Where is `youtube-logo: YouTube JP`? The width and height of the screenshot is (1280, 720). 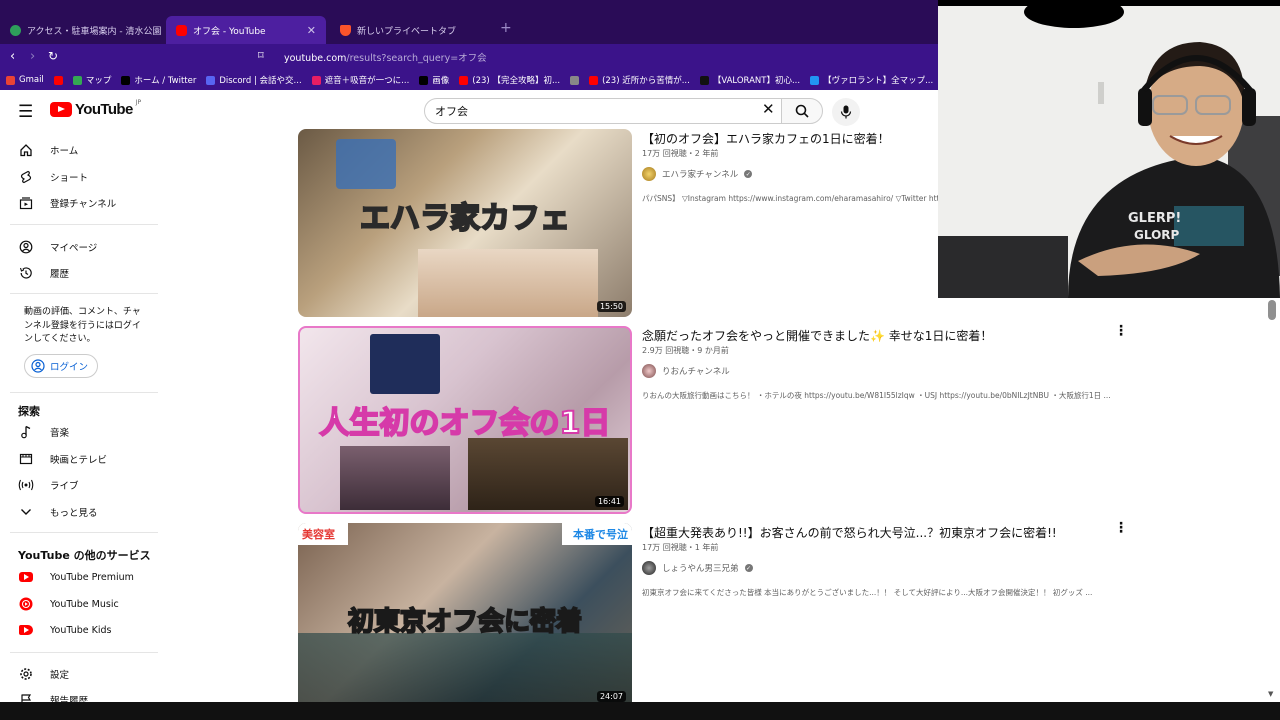 youtube-logo: YouTube JP is located at coordinates (95, 108).